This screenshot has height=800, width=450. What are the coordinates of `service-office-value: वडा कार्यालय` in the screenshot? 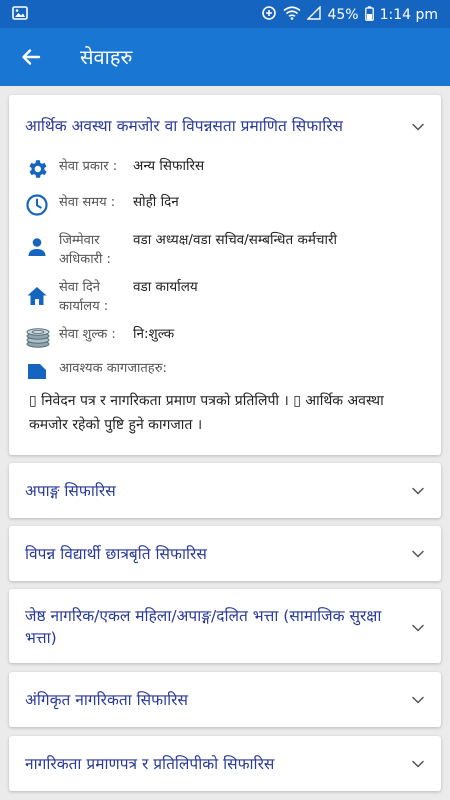 It's located at (165, 287).